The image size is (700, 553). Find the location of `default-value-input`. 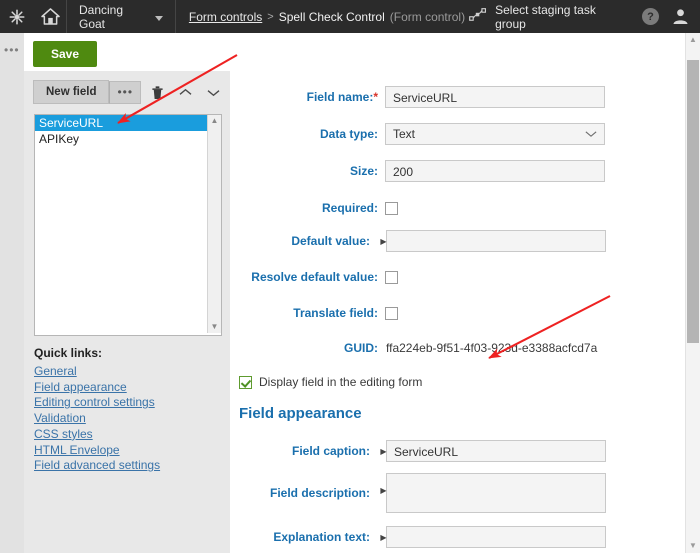

default-value-input is located at coordinates (496, 241).